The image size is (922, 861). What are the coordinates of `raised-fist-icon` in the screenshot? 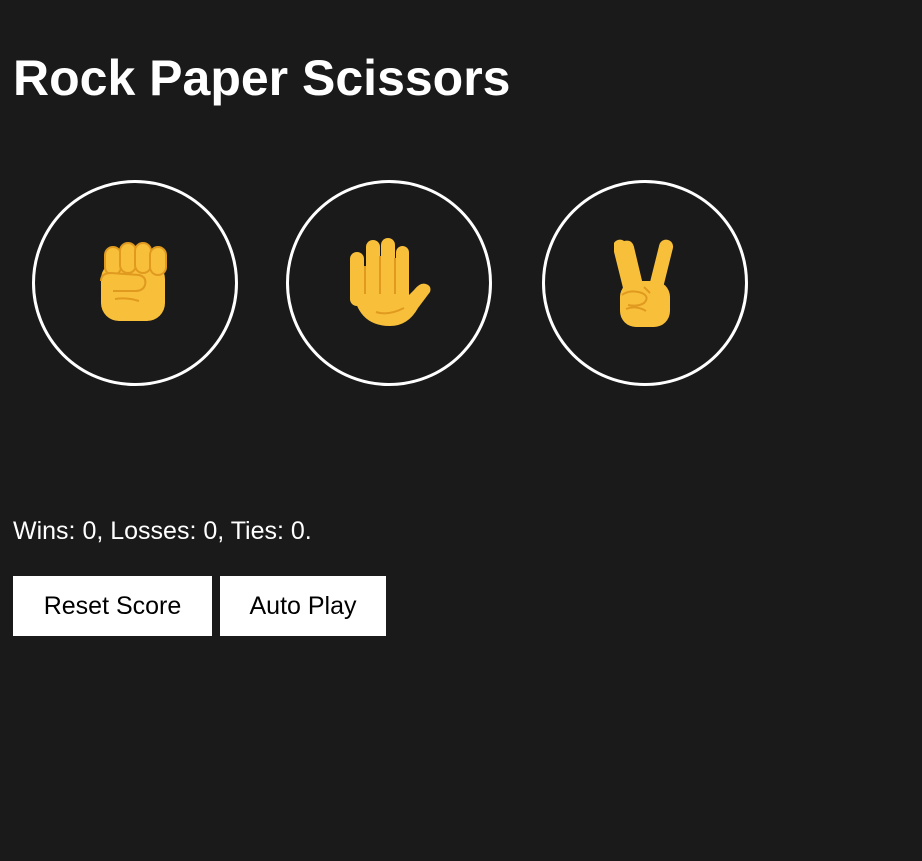 It's located at (133, 281).